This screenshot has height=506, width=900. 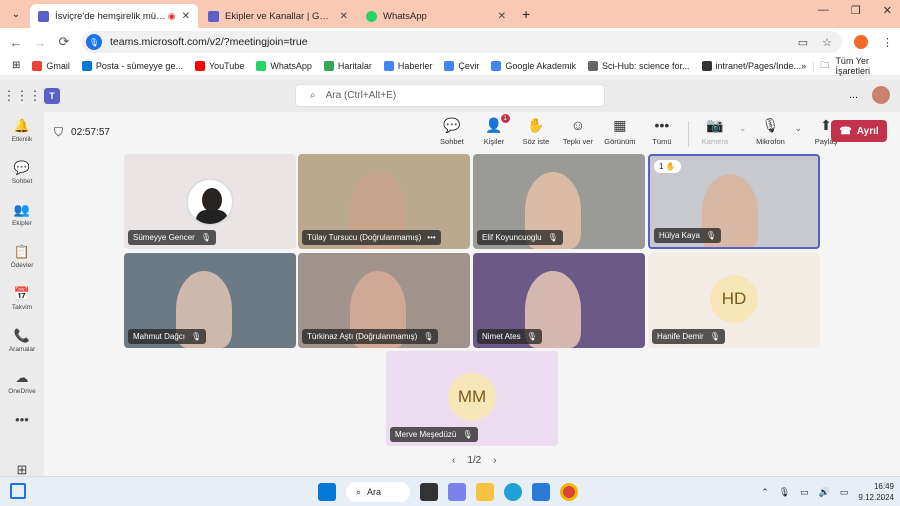 I want to click on cast-icon: ▭, so click(x=803, y=42).